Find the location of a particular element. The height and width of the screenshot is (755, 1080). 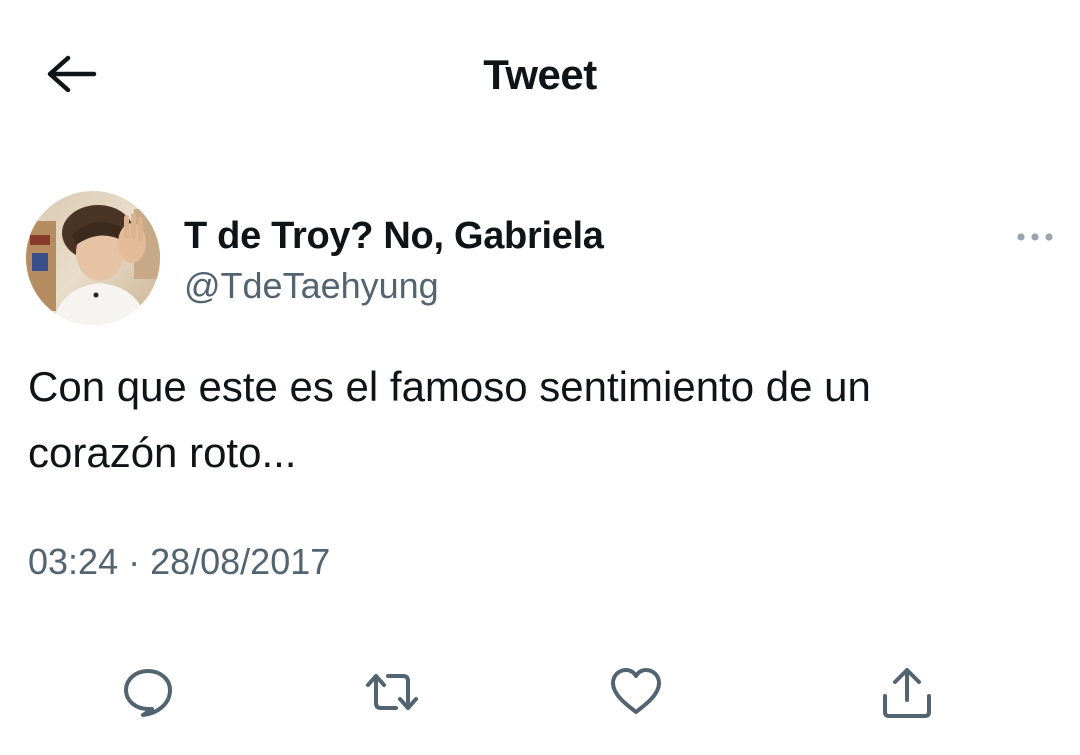

more-options-button is located at coordinates (1035, 237).